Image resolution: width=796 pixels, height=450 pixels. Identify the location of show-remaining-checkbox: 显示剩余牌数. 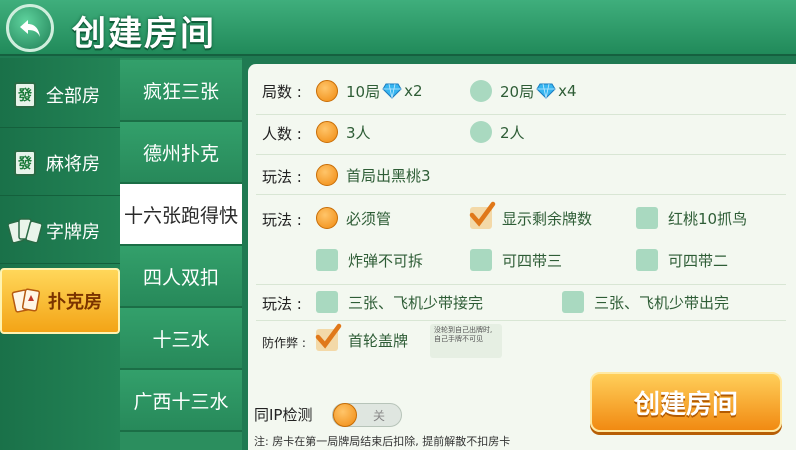
(530, 215).